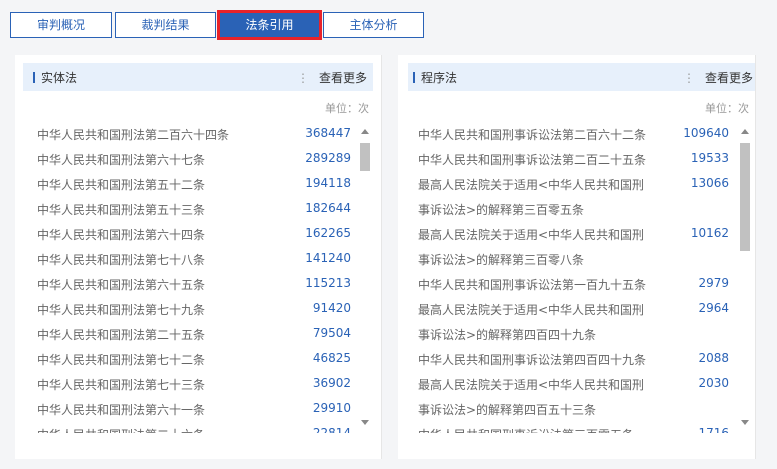  Describe the element at coordinates (121, 309) in the screenshot. I see `law-article-name: 中华人民共和国刑法第七十九条` at that location.